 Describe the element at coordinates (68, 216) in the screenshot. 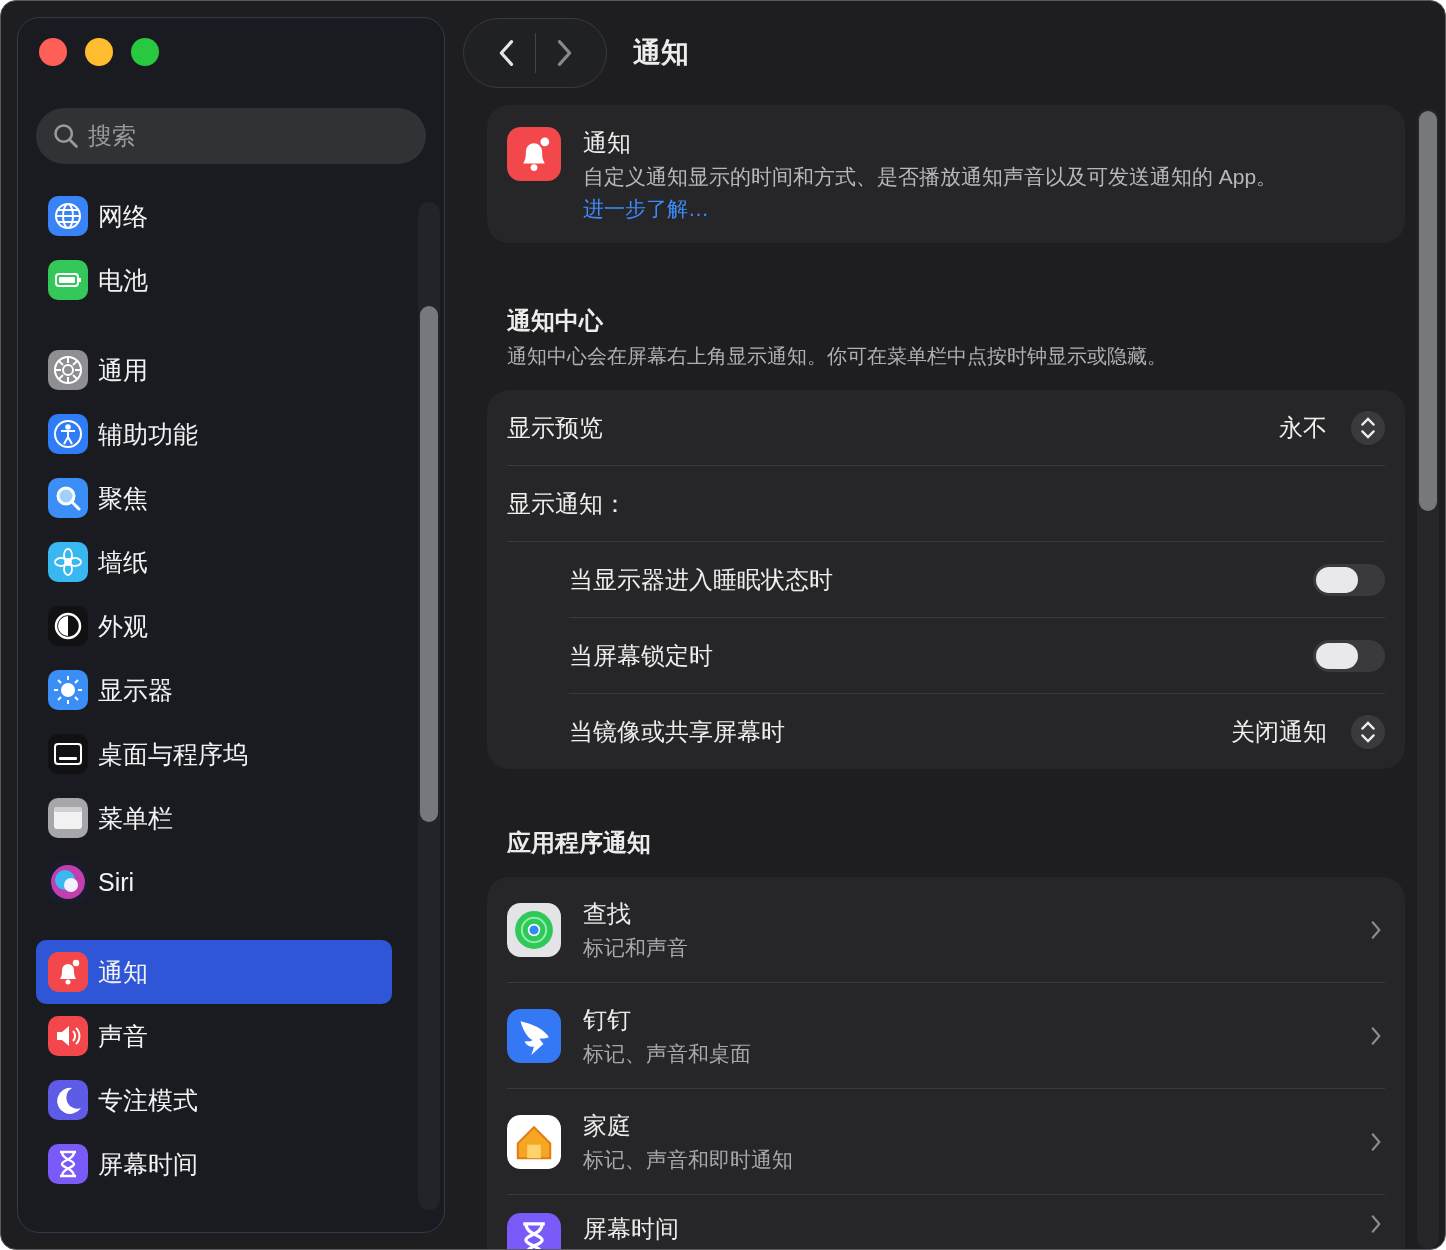

I see `globe-icon` at that location.